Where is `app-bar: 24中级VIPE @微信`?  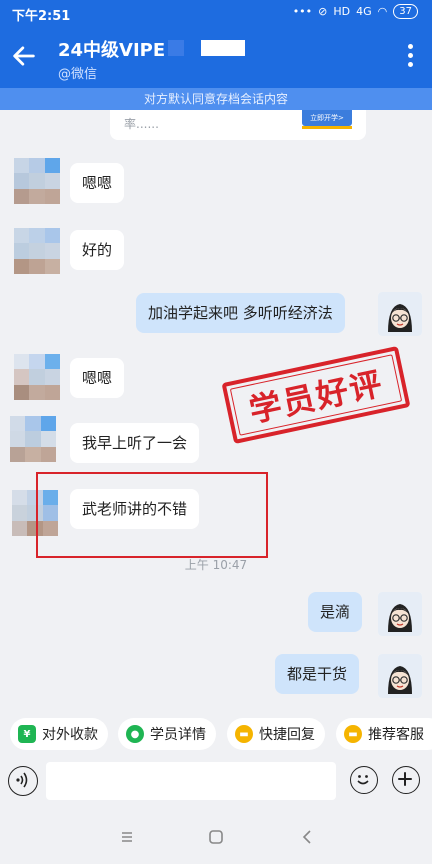
app-bar: 24中级VIPE @微信 is located at coordinates (216, 57).